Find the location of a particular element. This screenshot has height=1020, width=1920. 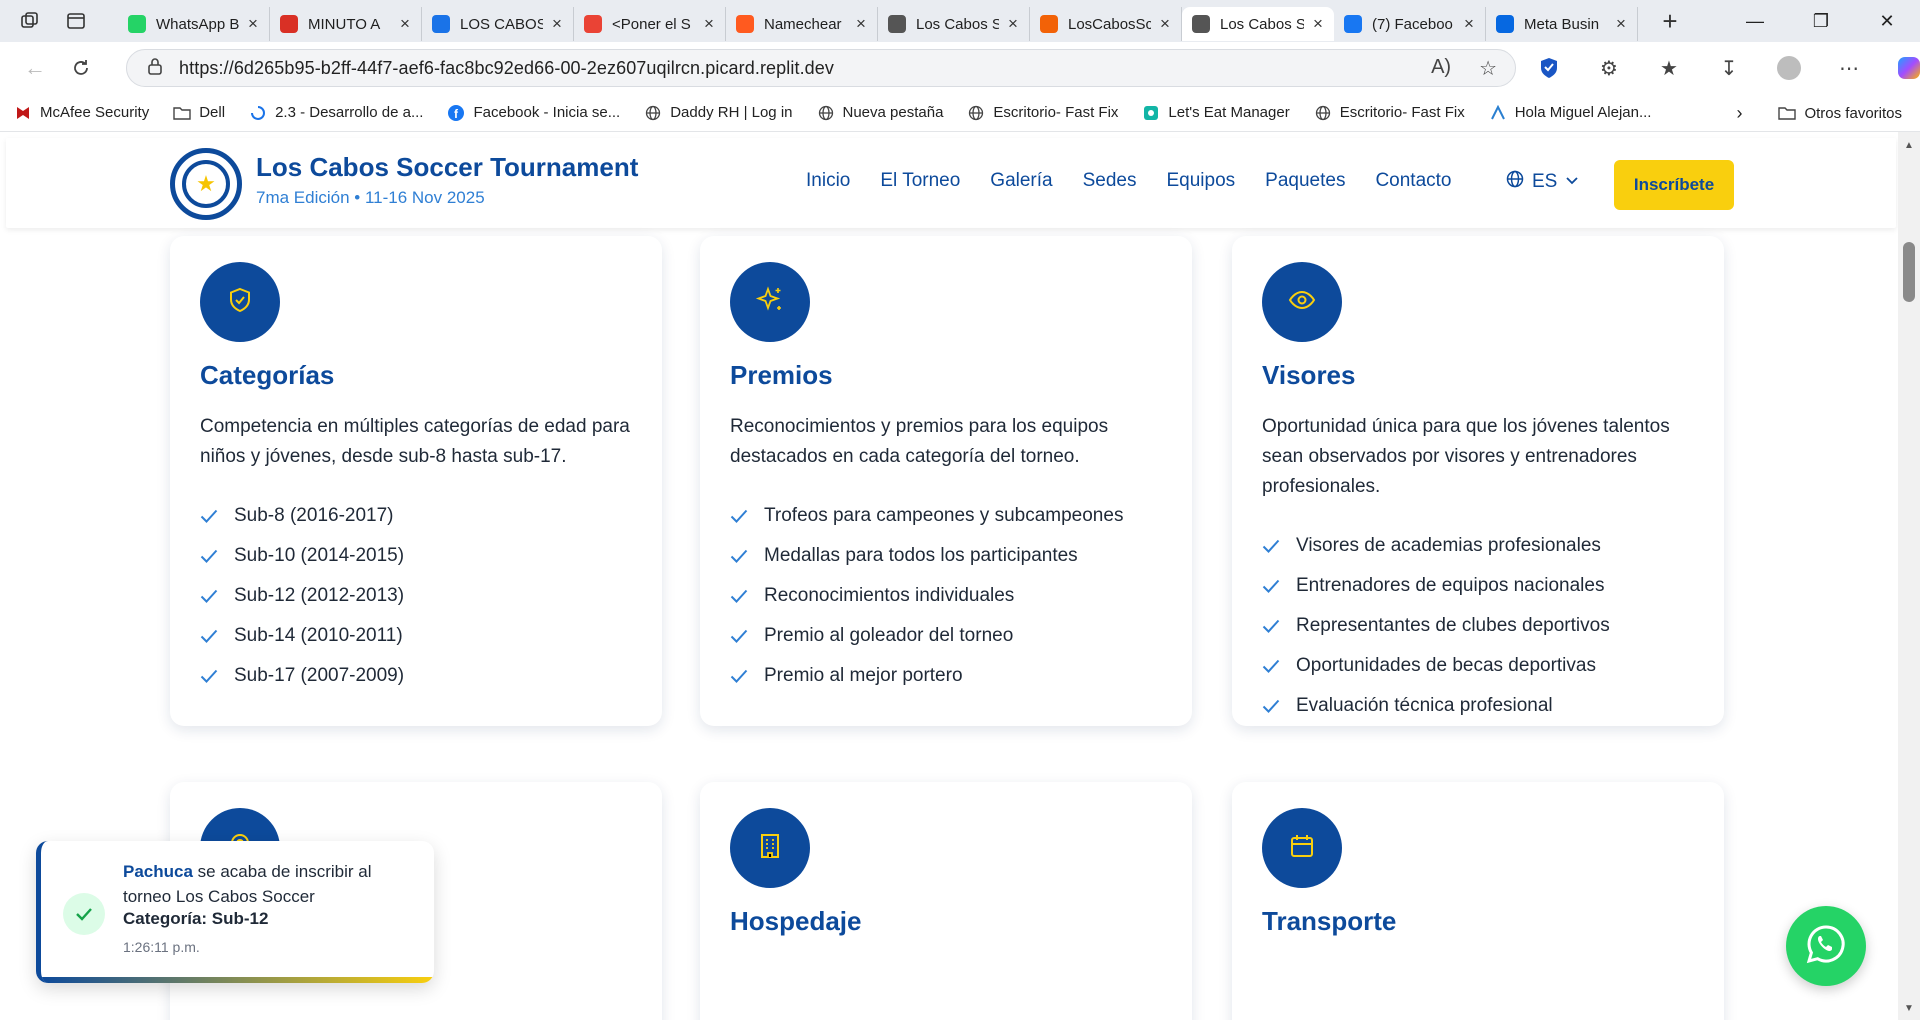

browser-tab: WhatsApp B × is located at coordinates (194, 24).